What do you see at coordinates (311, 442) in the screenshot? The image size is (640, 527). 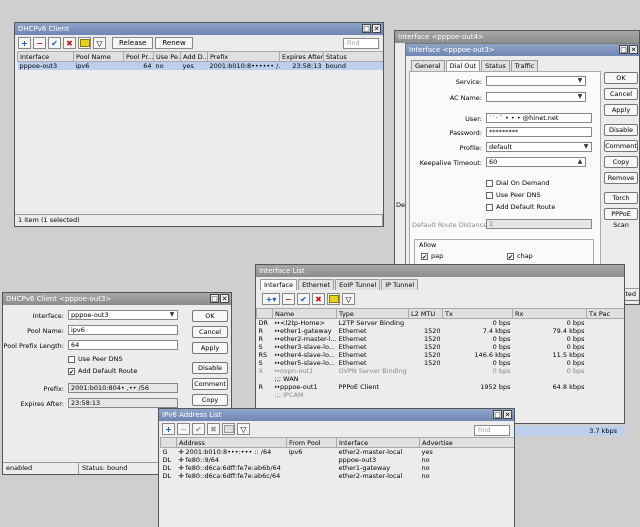 I see `col-from-pool: From Pool` at bounding box center [311, 442].